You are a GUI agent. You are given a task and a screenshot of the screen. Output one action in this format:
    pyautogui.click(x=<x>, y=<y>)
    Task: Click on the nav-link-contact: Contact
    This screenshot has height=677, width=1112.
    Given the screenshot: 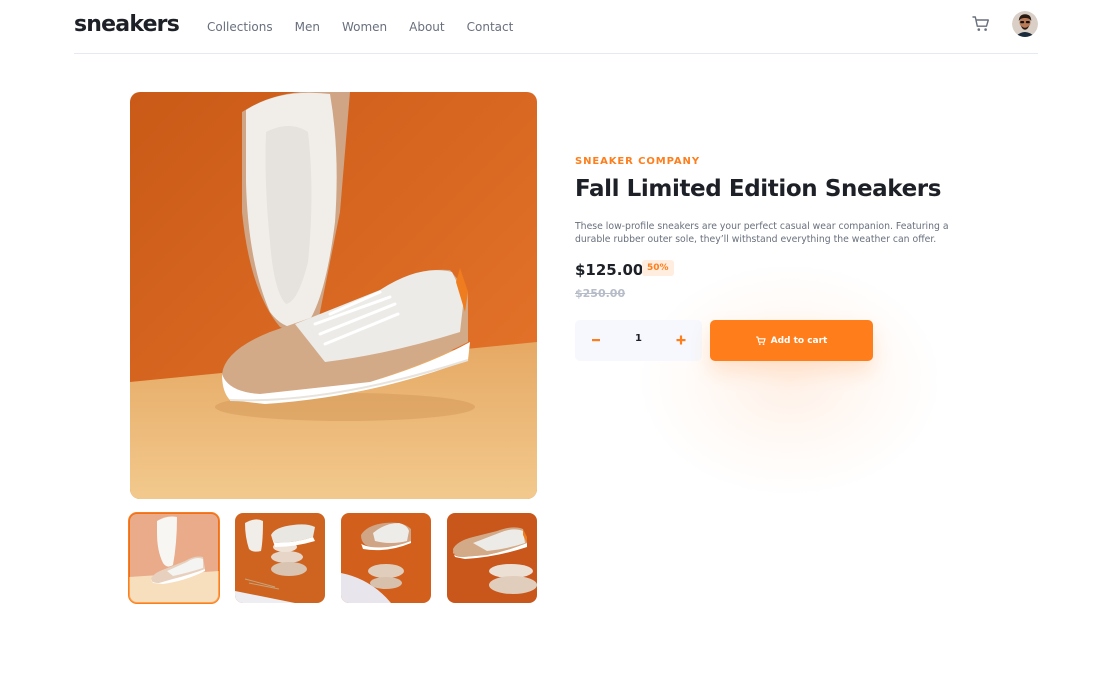 What is the action you would take?
    pyautogui.click(x=490, y=27)
    